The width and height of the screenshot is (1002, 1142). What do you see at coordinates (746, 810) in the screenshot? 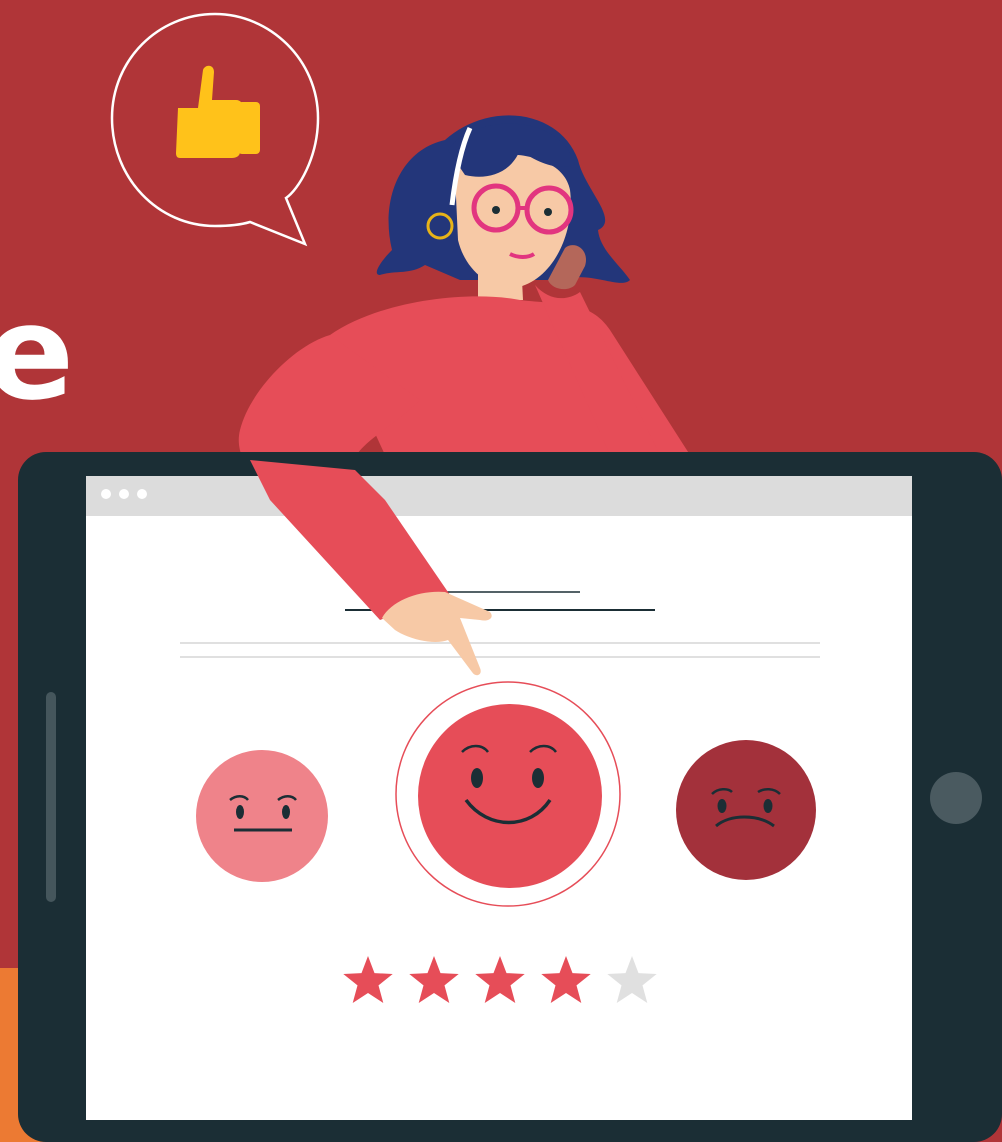
I see `sad-face-icon` at bounding box center [746, 810].